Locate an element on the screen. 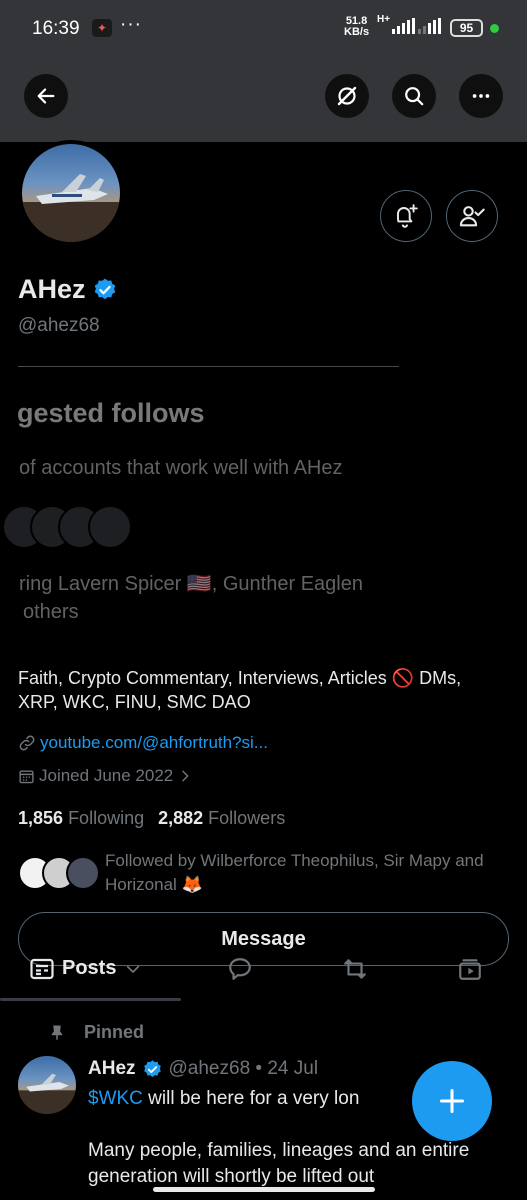  joined-text: Joined June 2022 is located at coordinates (106, 775).